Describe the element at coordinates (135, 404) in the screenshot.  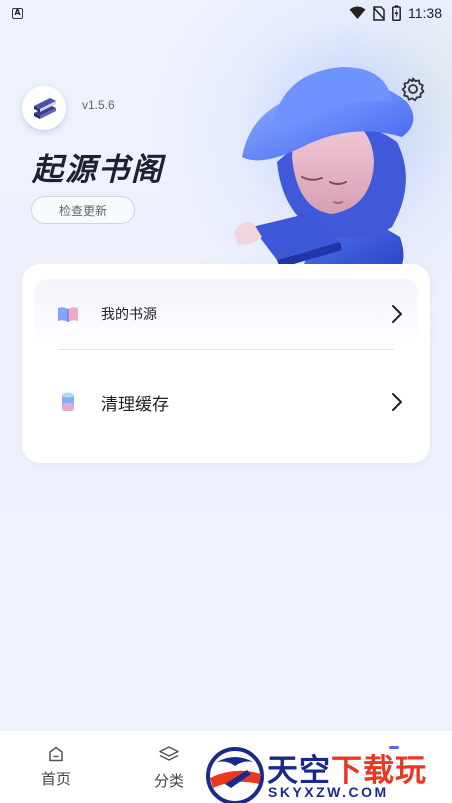
I see `menu-item-label: 清理缓存` at that location.